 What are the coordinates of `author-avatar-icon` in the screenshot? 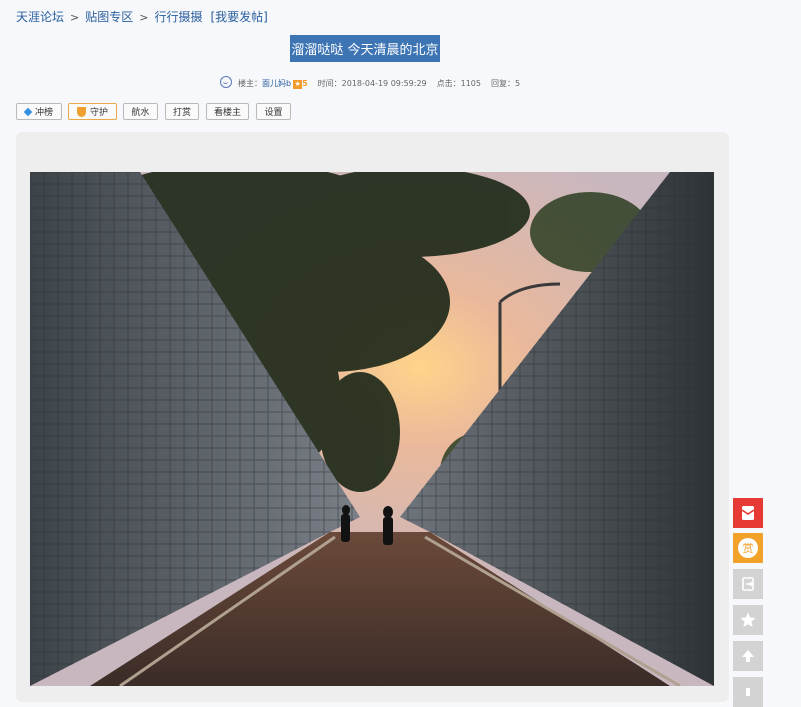 It's located at (226, 82).